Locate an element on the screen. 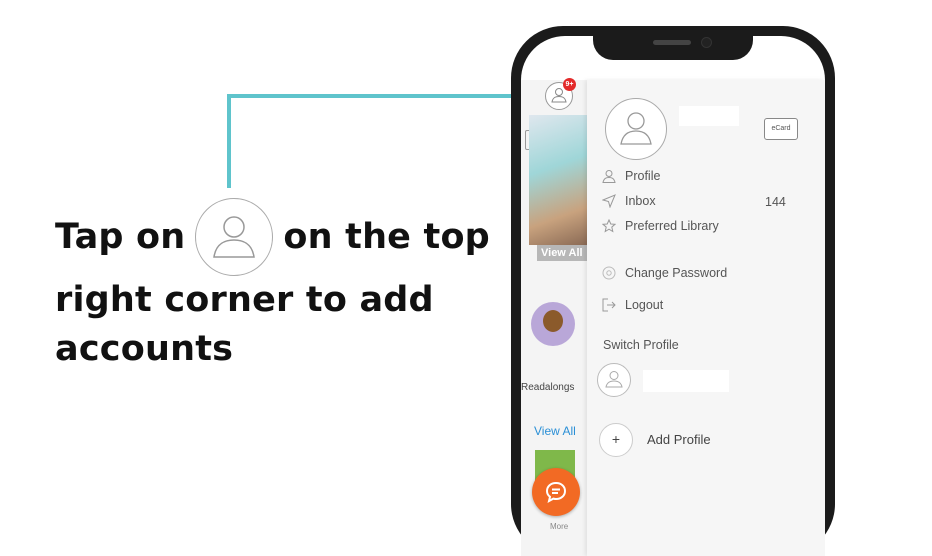  background-app: View All Readalongs View All More is located at coordinates (554, 318).